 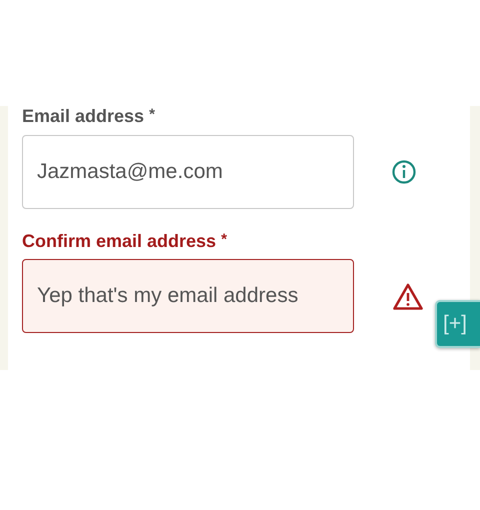 I want to click on input-field: Yep that's my email address, so click(x=188, y=296).